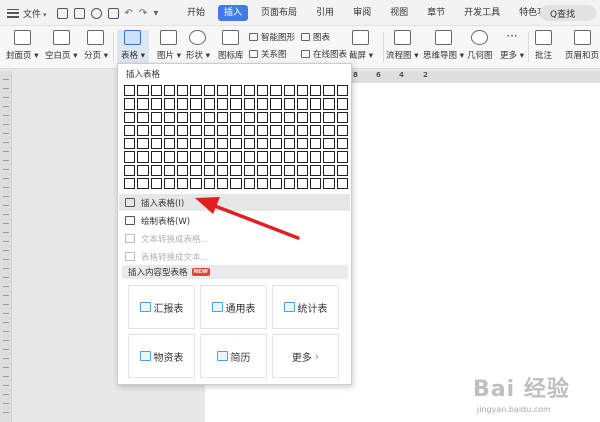 This screenshot has height=422, width=600. I want to click on annotation-arrow, so click(247, 218).